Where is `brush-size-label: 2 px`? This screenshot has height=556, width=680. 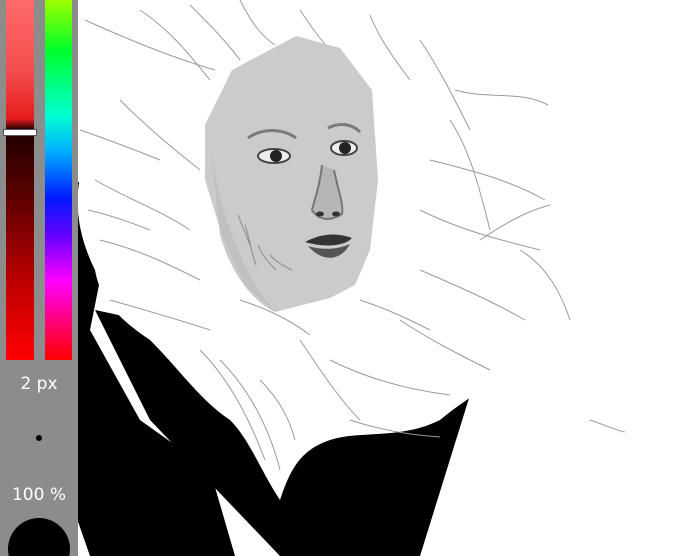
brush-size-label: 2 px is located at coordinates (39, 384).